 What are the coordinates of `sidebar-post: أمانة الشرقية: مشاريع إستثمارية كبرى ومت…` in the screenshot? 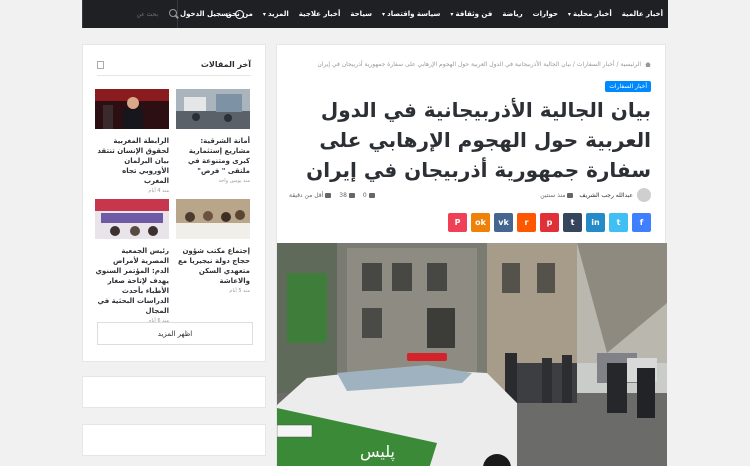 It's located at (213, 136).